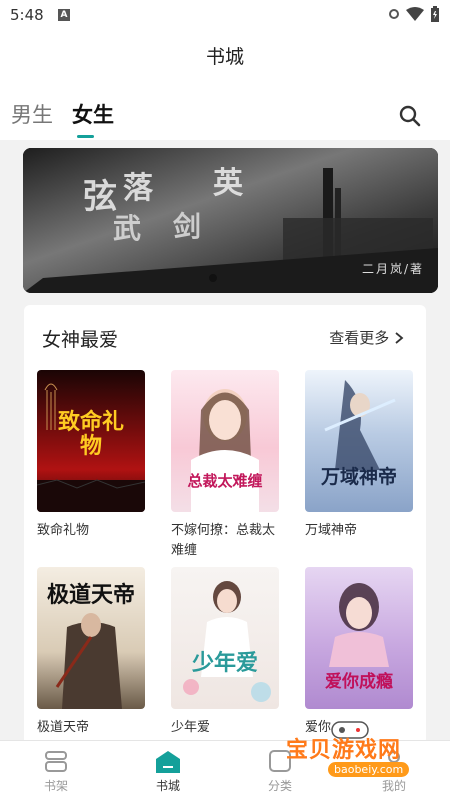 This screenshot has height=800, width=450. Describe the element at coordinates (80, 340) in the screenshot. I see `section-title: 女神最爱` at that location.